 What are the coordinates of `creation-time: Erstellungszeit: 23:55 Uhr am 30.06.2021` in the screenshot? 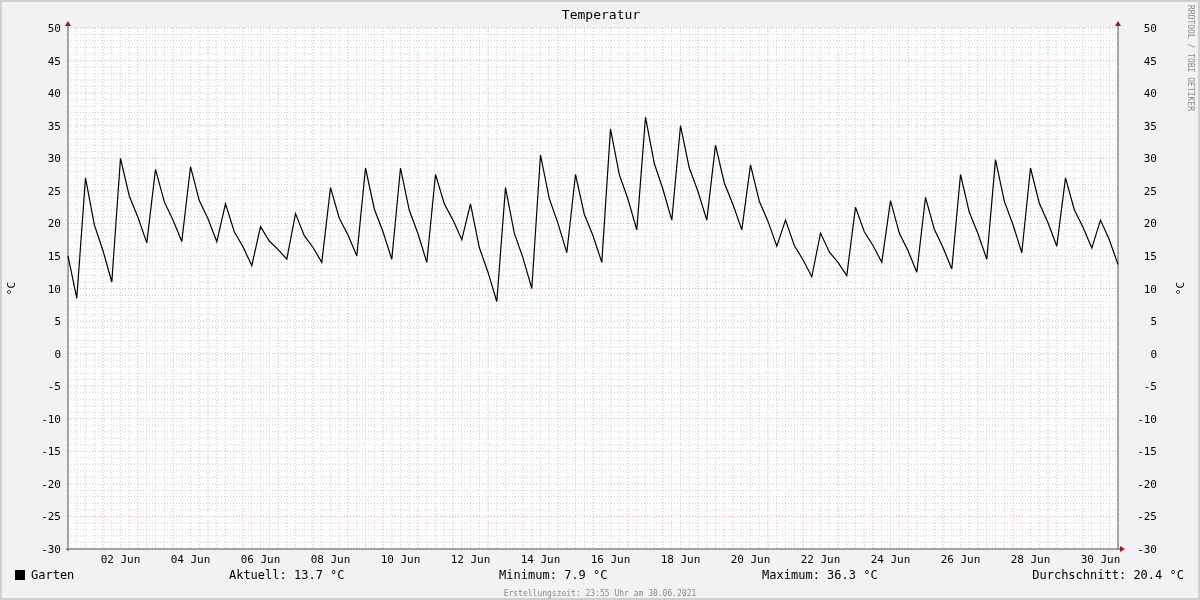 It's located at (600, 593).